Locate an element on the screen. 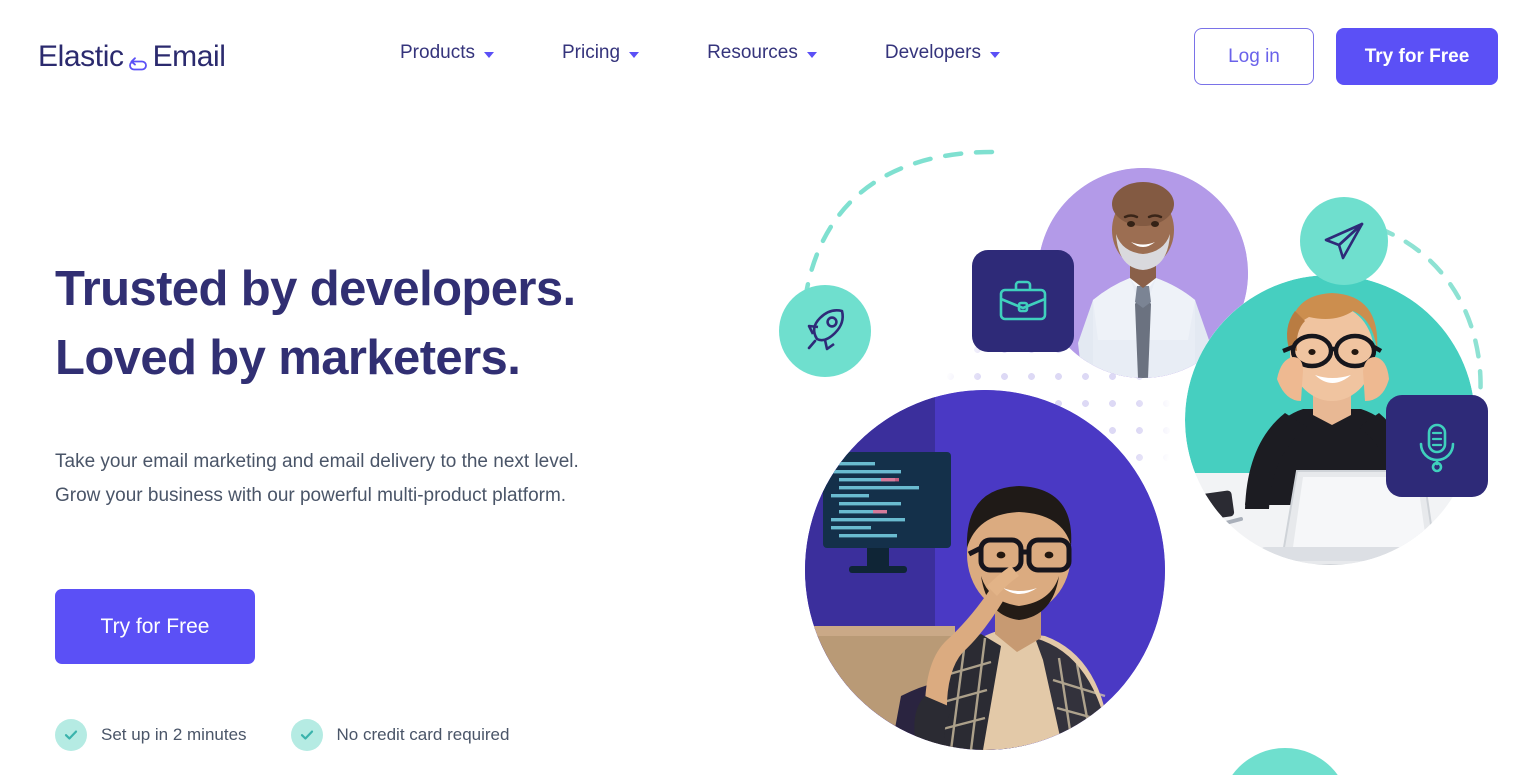 The height and width of the screenshot is (775, 1536). microphone-icon is located at coordinates (1437, 448).